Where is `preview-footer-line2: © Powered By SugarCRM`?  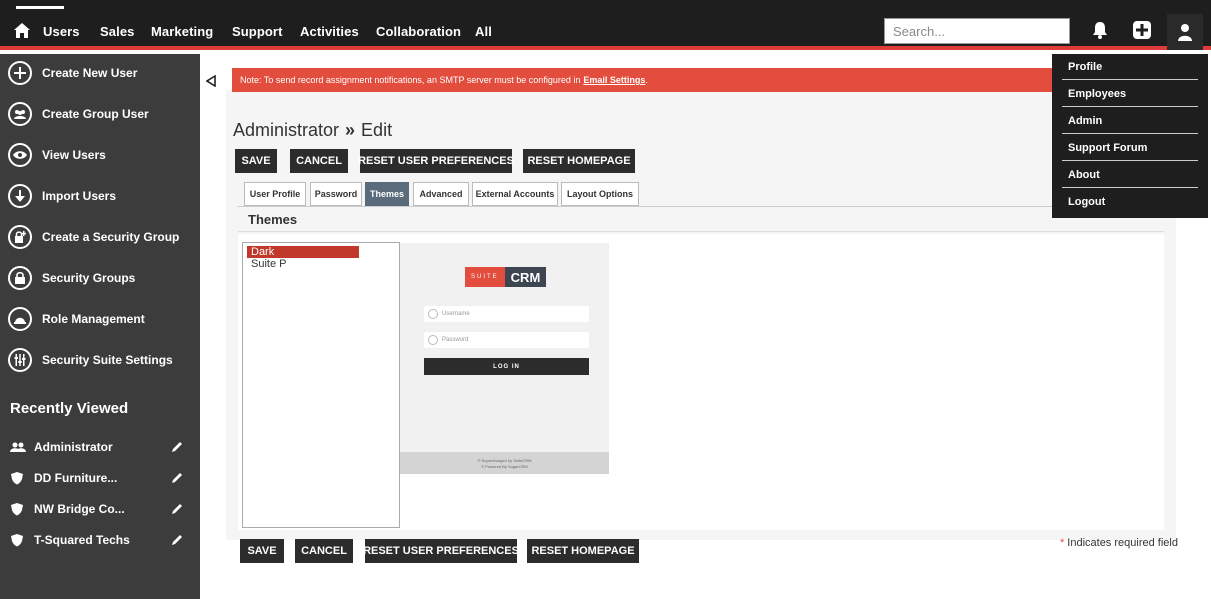 preview-footer-line2: © Powered By SugarCRM is located at coordinates (504, 466).